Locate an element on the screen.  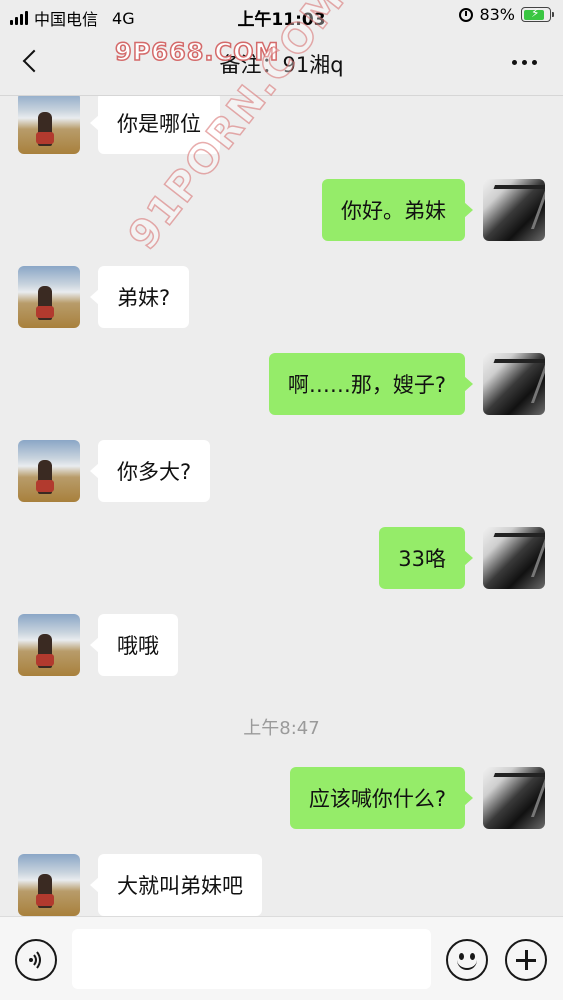
sent-message: 33咯 is located at coordinates (426, 558).